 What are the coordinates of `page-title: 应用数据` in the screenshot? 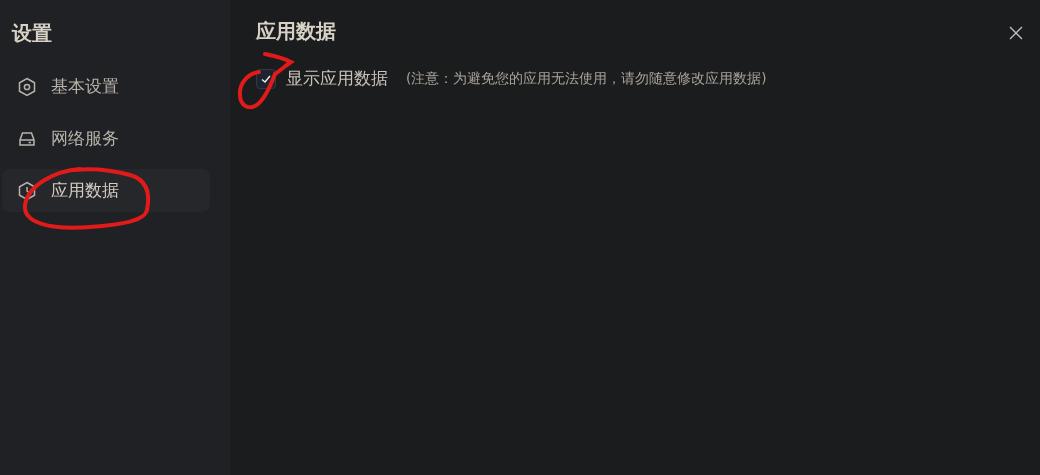 It's located at (296, 31).